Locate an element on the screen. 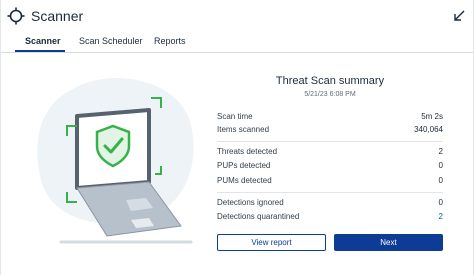 Image resolution: width=474 pixels, height=275 pixels. row-label: PUPs detected is located at coordinates (244, 165).